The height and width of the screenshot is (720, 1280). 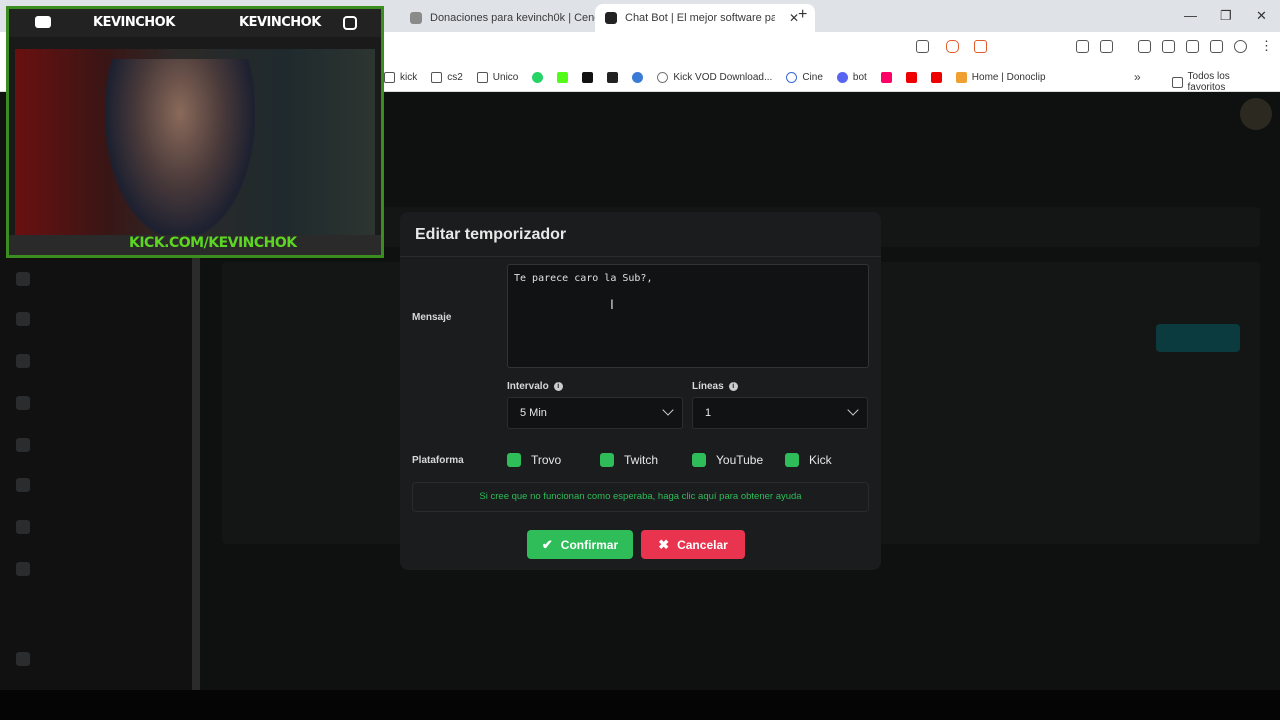 What do you see at coordinates (505, 77) in the screenshot?
I see `bookmark-label: Unico` at bounding box center [505, 77].